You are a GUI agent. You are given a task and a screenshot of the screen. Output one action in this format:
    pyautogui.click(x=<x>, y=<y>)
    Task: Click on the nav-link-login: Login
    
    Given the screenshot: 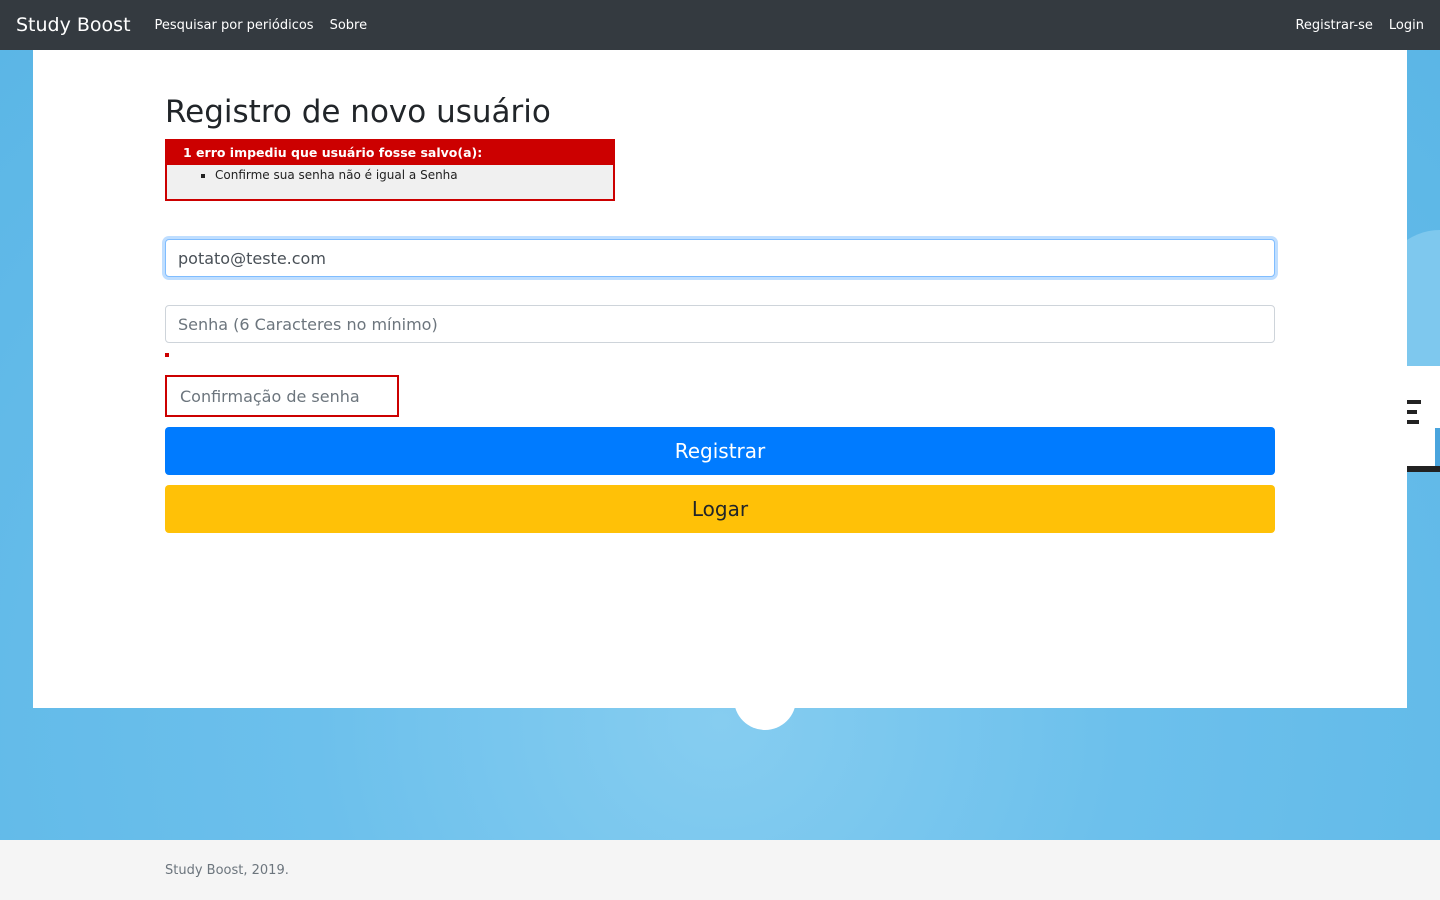 What is the action you would take?
    pyautogui.click(x=1406, y=25)
    